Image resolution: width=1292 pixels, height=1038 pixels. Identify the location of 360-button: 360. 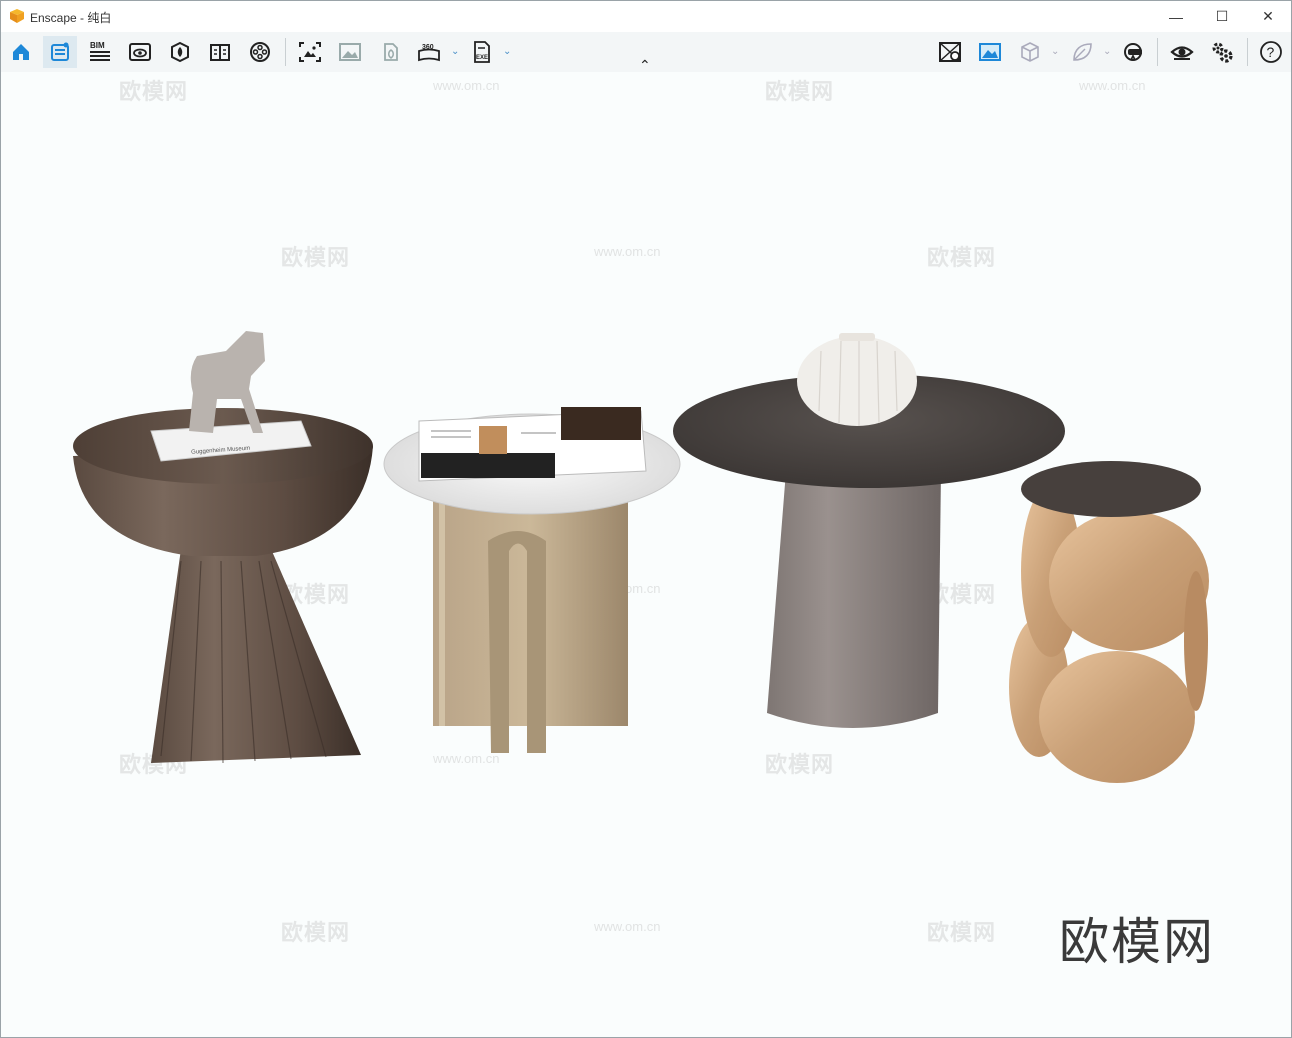
(429, 52).